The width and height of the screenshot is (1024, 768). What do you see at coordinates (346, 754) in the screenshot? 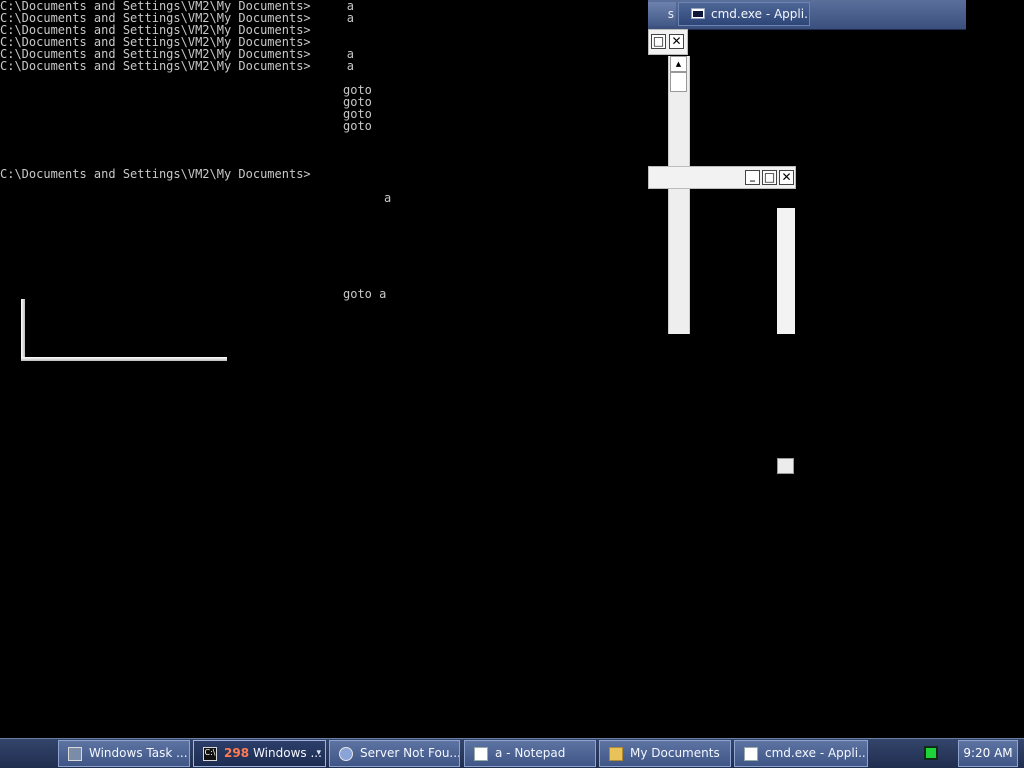
I see `internet-explorer-icon` at bounding box center [346, 754].